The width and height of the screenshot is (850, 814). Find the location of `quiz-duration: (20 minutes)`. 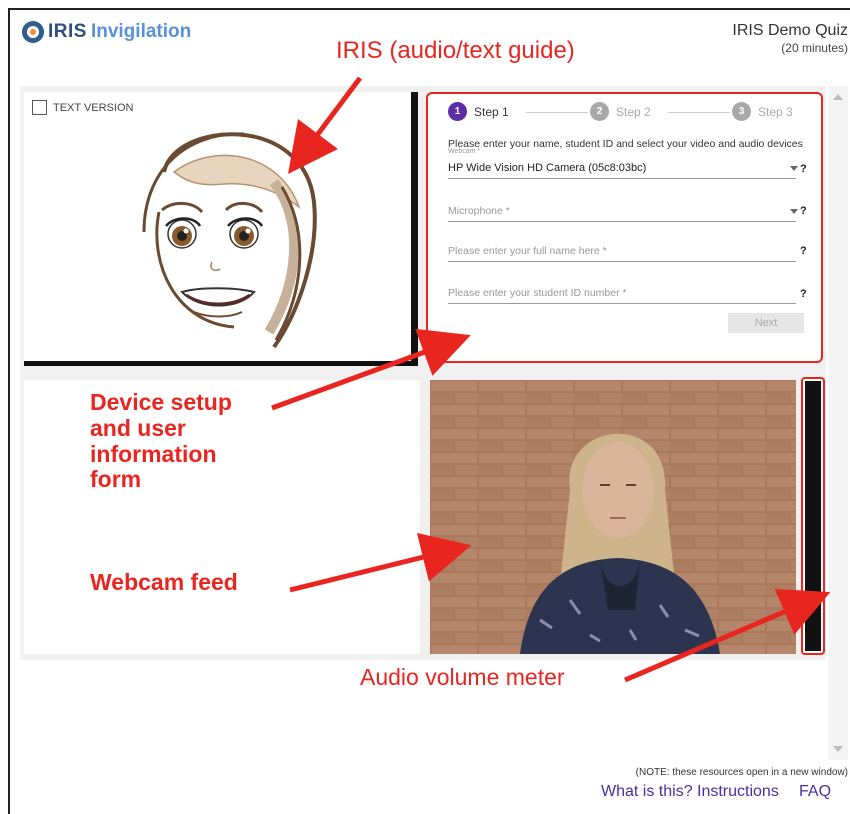

quiz-duration: (20 minutes) is located at coordinates (814, 48).